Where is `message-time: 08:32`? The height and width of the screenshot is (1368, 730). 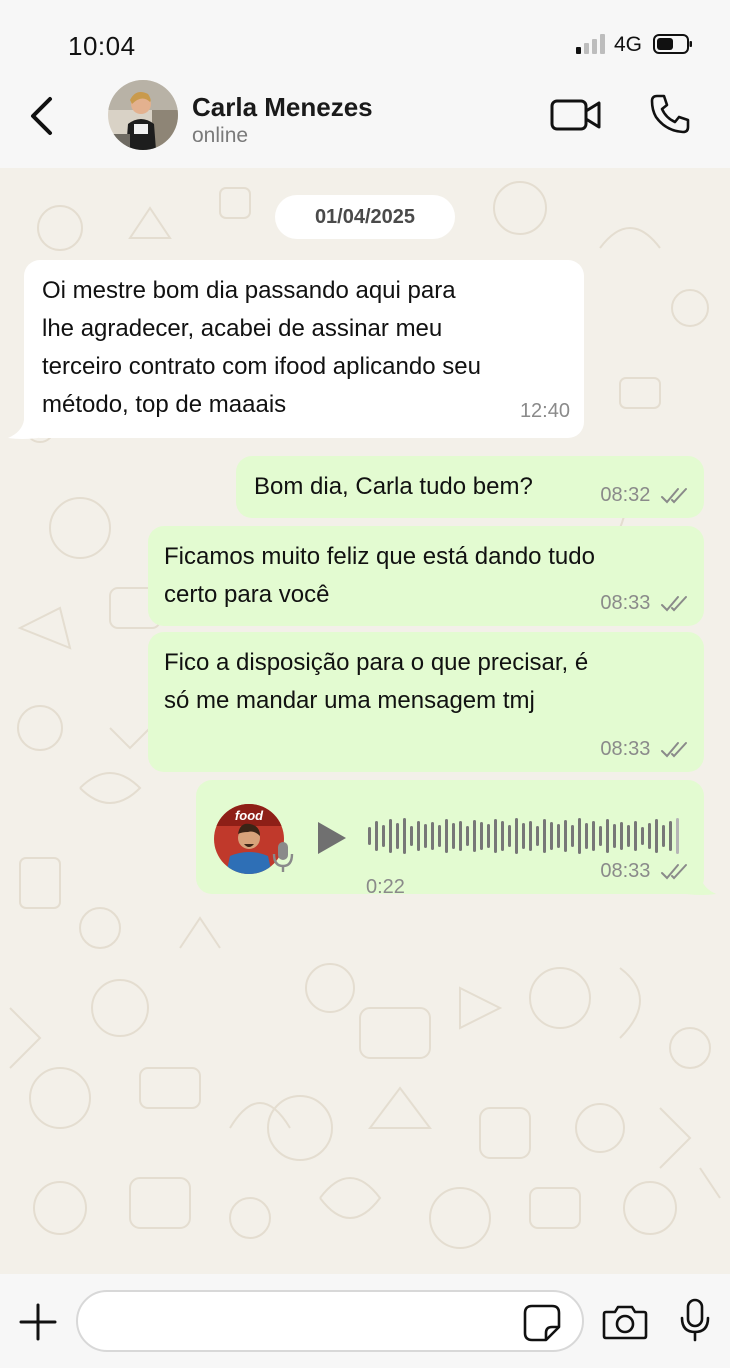 message-time: 08:32 is located at coordinates (625, 495).